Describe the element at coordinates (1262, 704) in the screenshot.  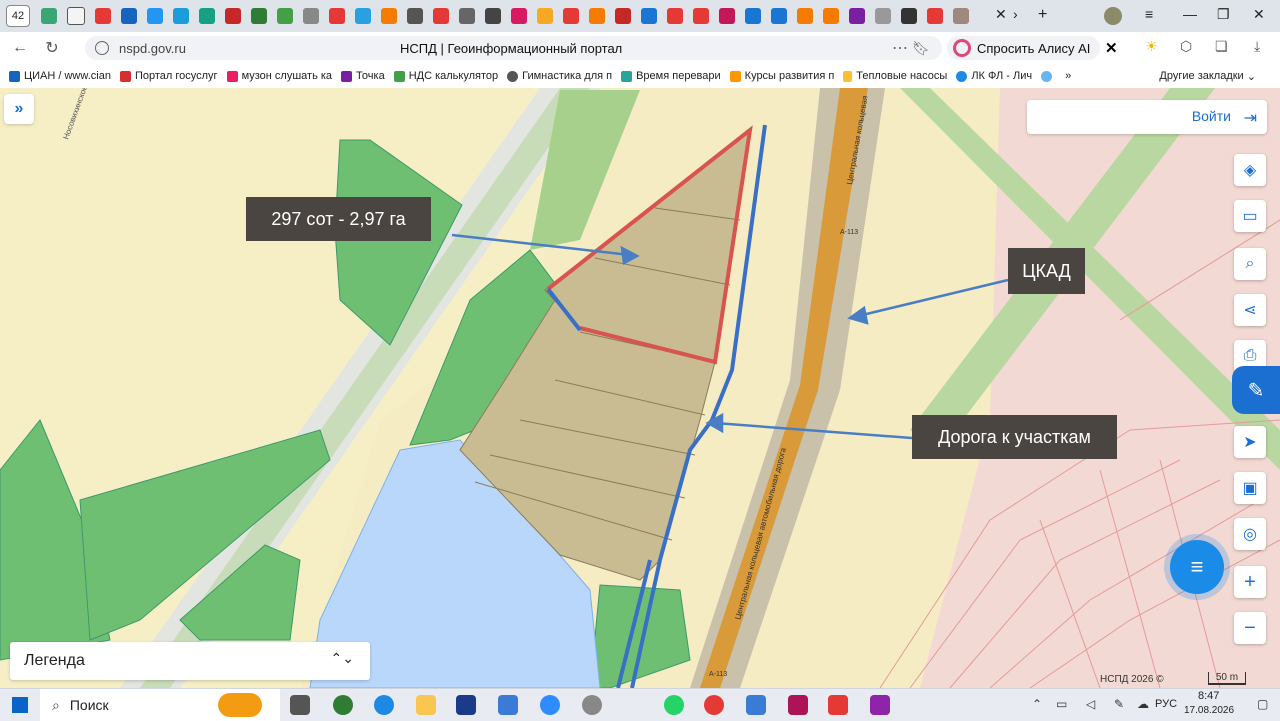
I see `notifications-icon: ▢` at that location.